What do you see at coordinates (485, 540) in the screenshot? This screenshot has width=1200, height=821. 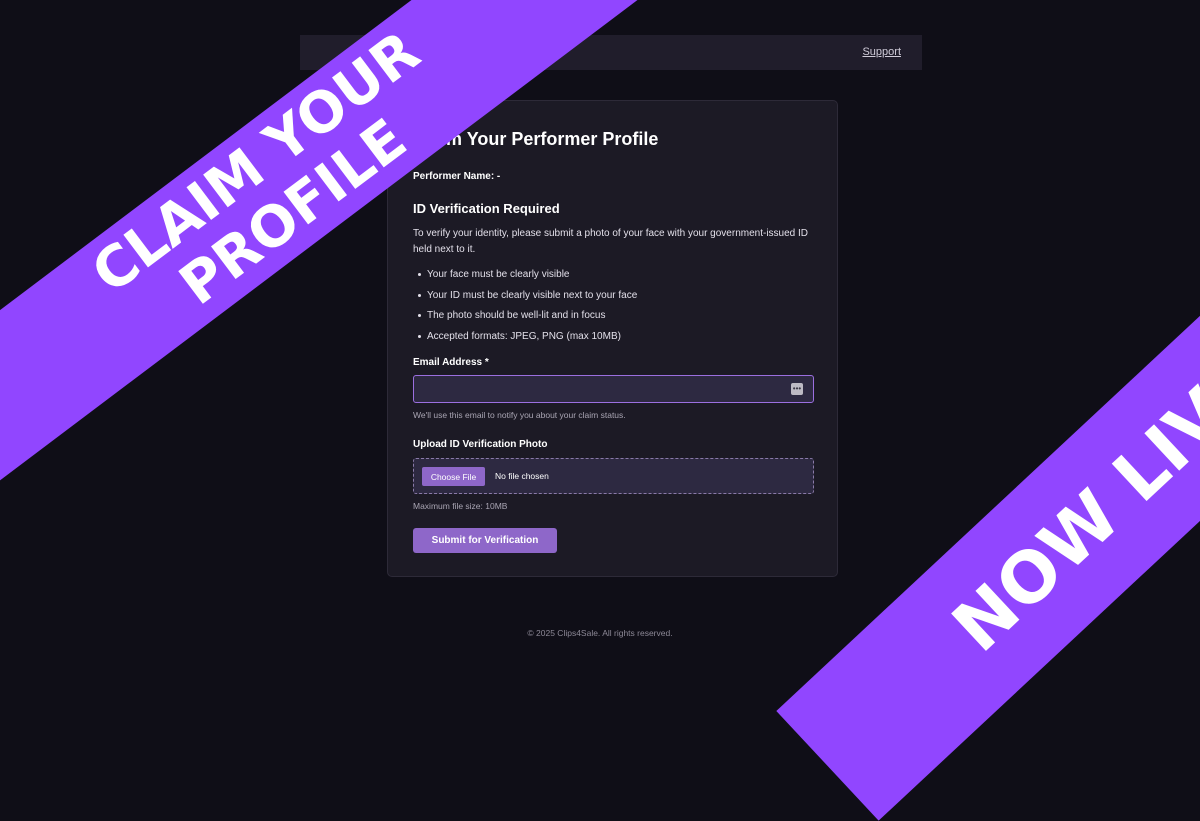 I see `submit-verification-button: Submit for Verification` at bounding box center [485, 540].